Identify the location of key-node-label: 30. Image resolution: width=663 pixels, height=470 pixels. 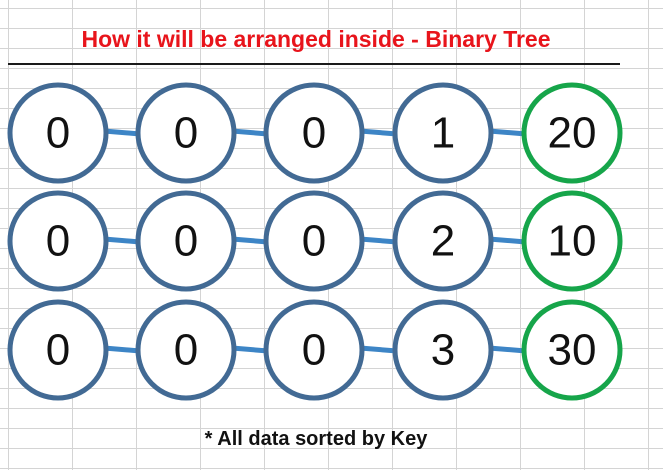
(572, 350).